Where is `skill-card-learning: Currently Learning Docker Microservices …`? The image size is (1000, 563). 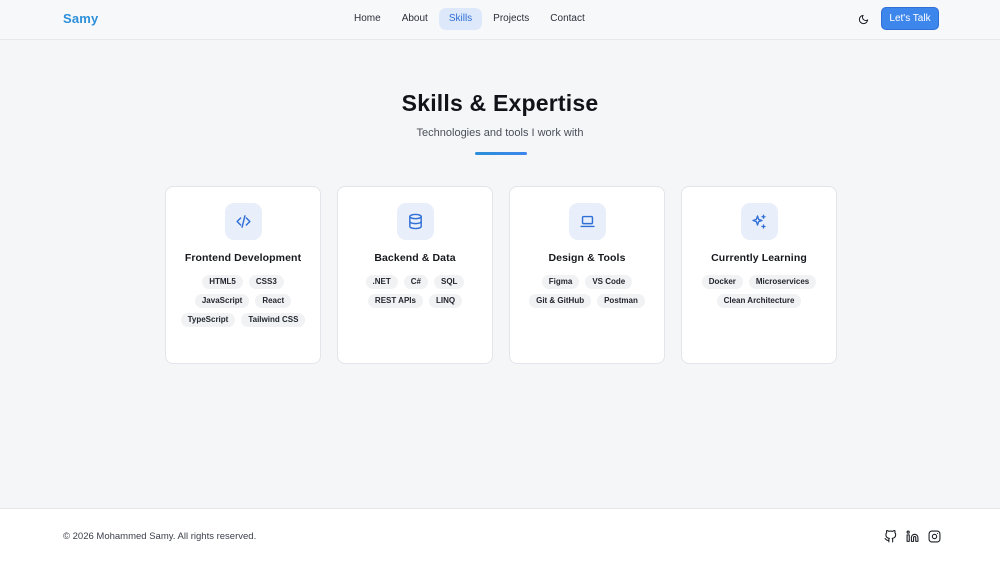
skill-card-learning: Currently Learning Docker Microservices … is located at coordinates (759, 275).